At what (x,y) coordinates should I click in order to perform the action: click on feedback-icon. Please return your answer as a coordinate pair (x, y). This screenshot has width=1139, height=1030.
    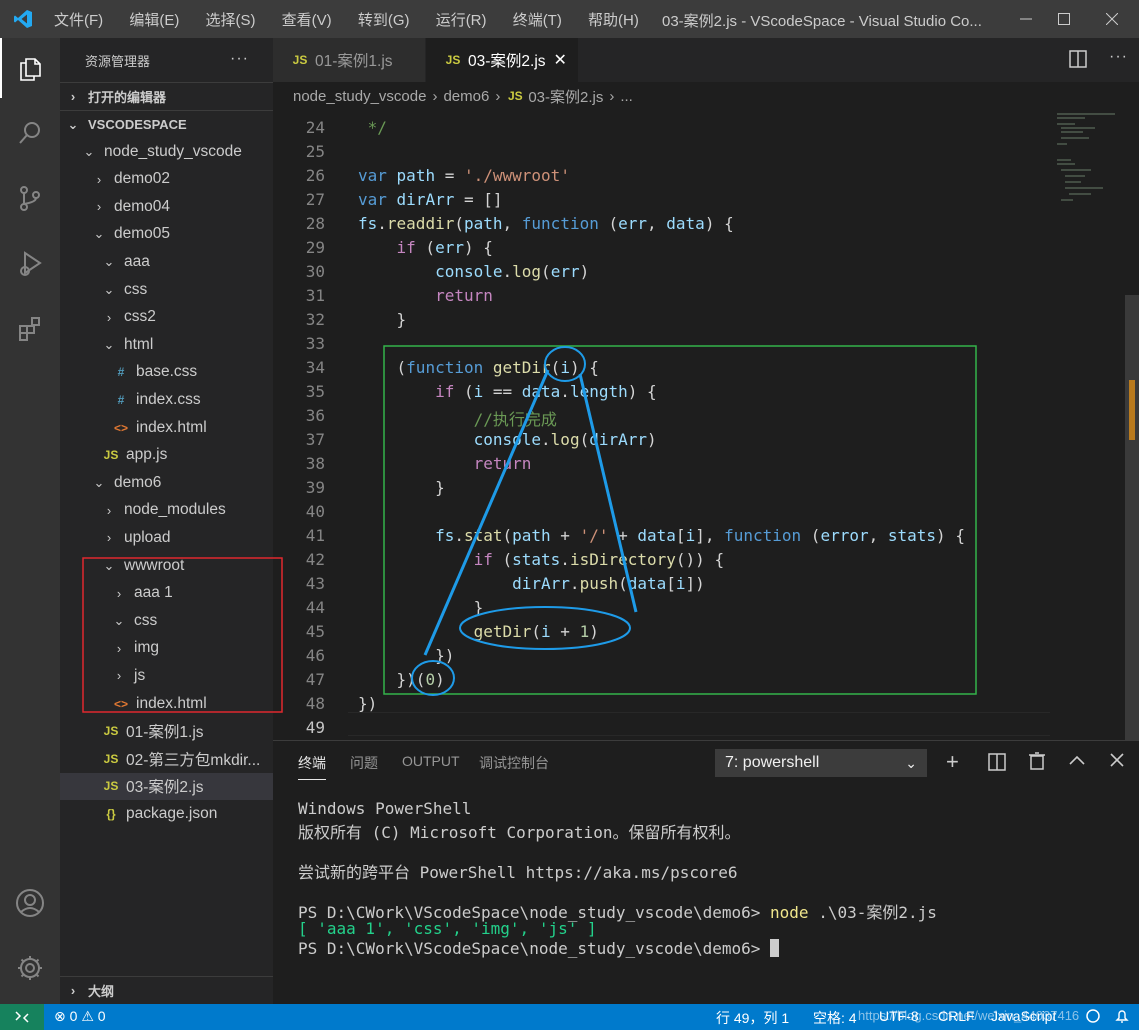
    Looking at the image, I should click on (1093, 1017).